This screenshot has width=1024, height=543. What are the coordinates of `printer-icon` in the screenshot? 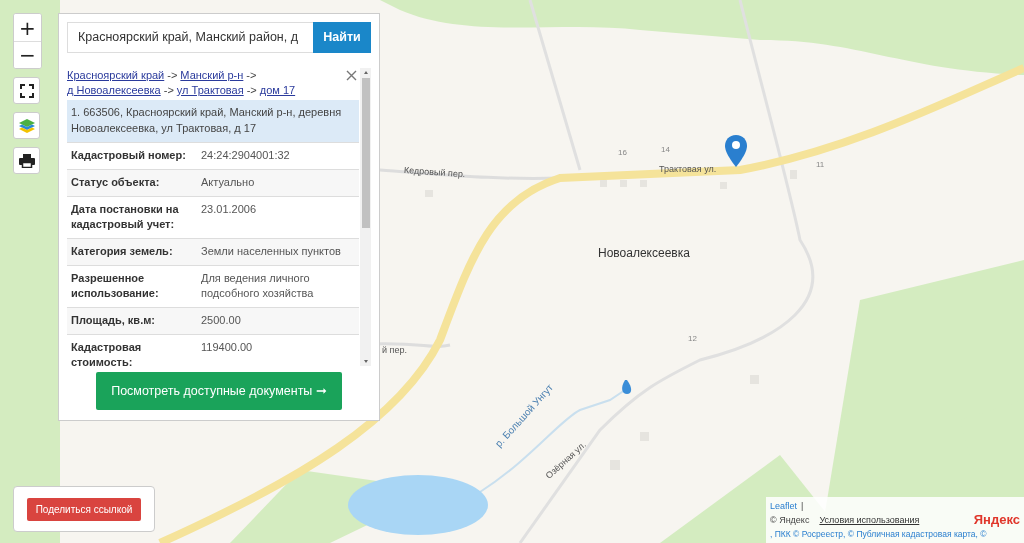 It's located at (26, 160).